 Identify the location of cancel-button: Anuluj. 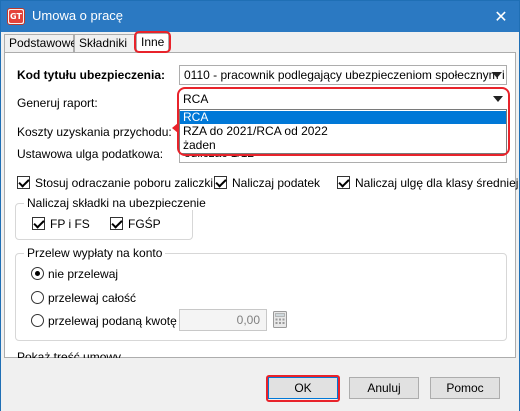
(384, 388).